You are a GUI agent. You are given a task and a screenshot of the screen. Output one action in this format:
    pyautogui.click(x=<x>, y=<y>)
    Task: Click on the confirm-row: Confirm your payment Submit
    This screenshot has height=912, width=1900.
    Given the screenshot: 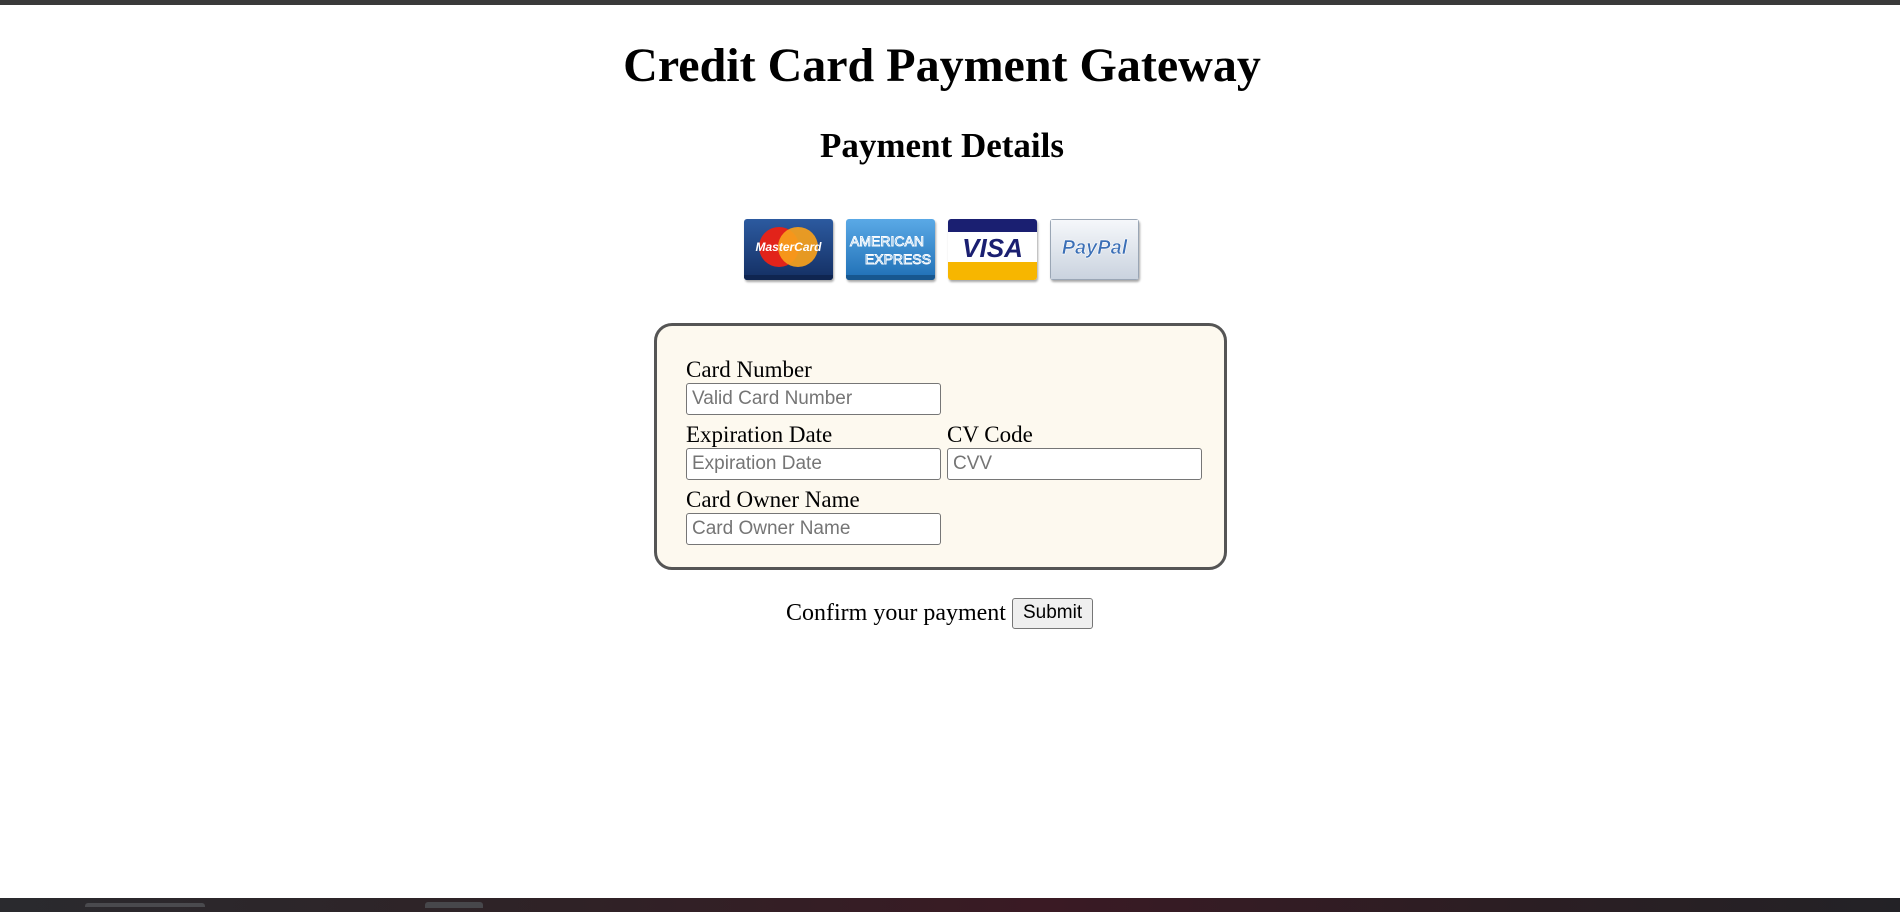 What is the action you would take?
    pyautogui.click(x=940, y=613)
    